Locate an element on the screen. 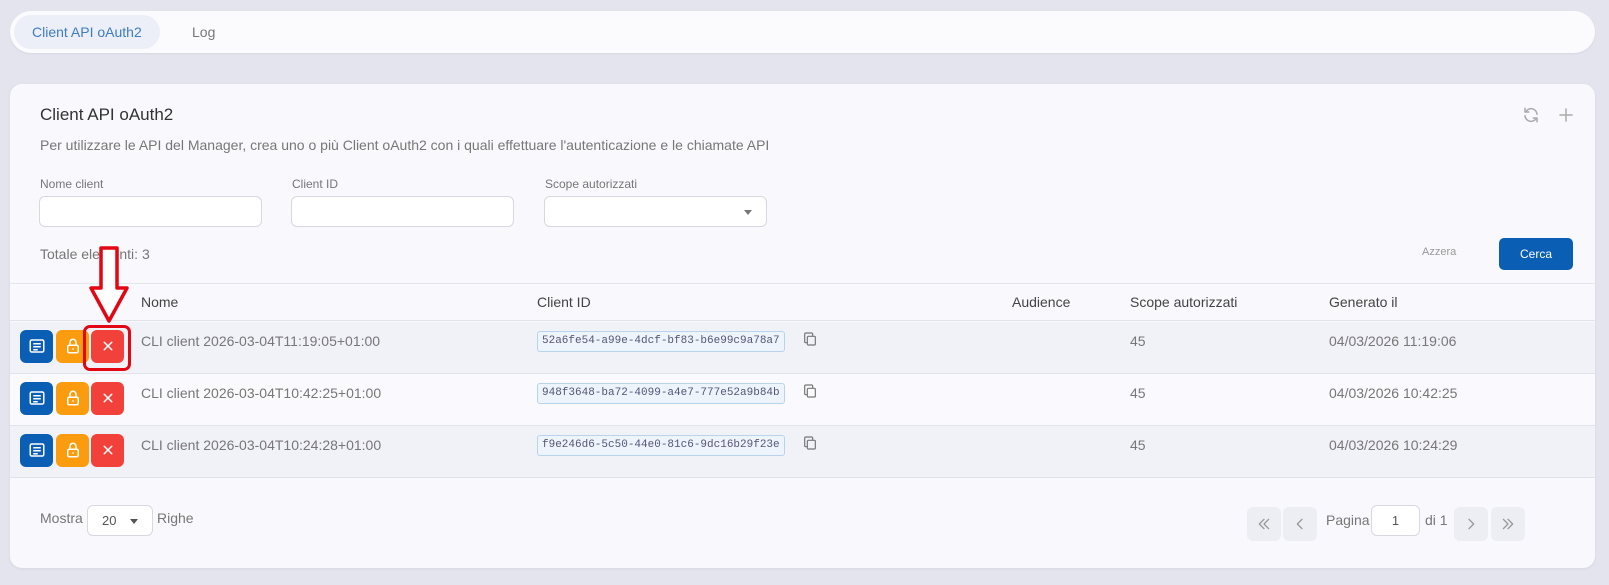 The image size is (1609, 585). page-size-select: 20 is located at coordinates (120, 520).